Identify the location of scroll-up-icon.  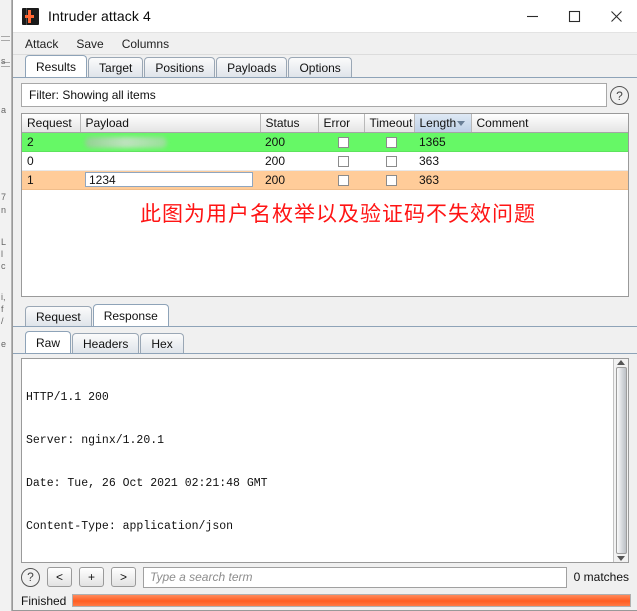
(621, 362).